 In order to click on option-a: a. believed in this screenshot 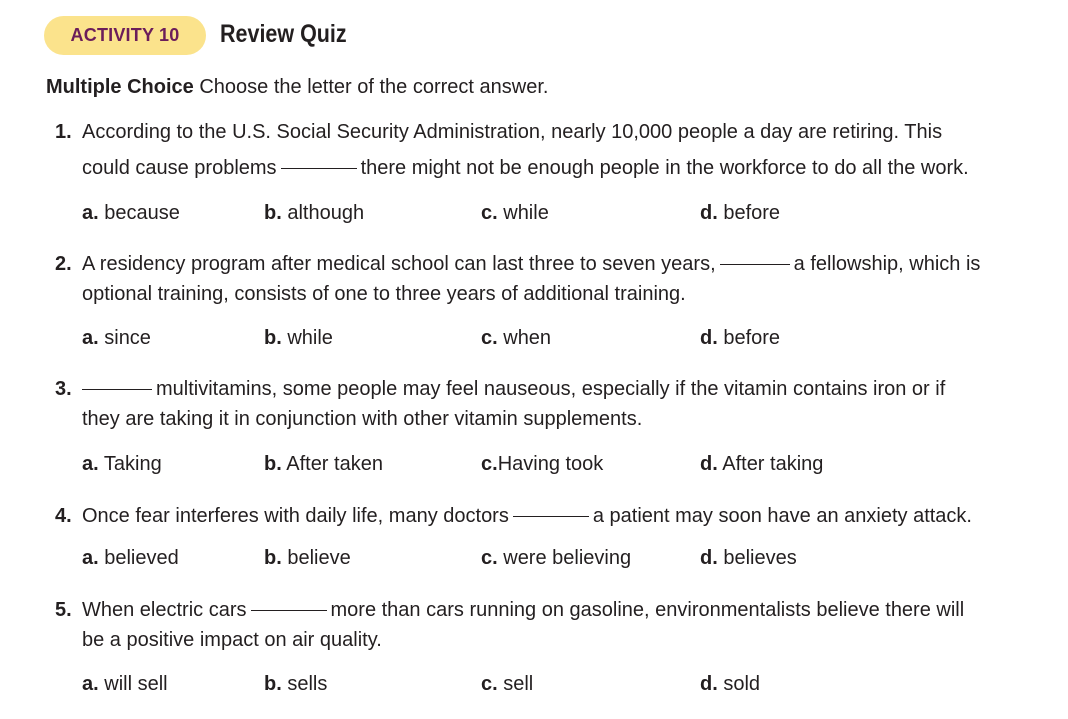, I will do `click(130, 558)`.